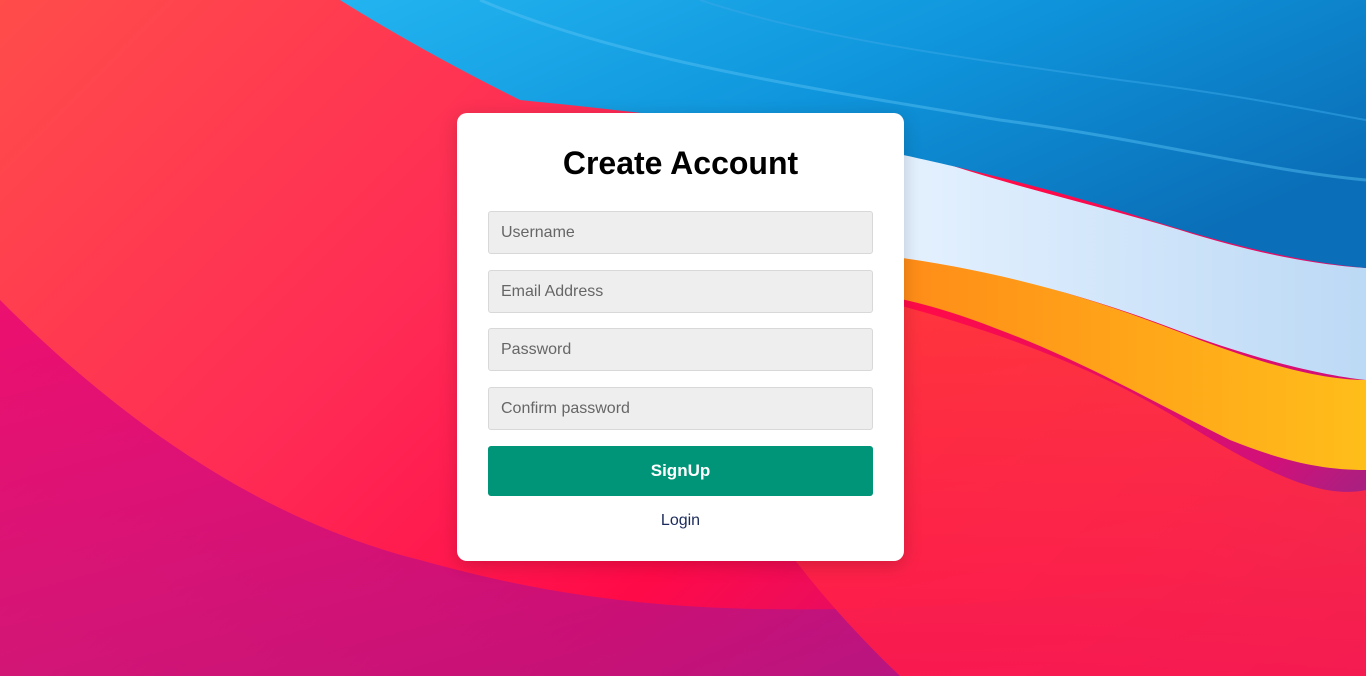 This screenshot has height=676, width=1366. Describe the element at coordinates (680, 291) in the screenshot. I see `email-input` at that location.